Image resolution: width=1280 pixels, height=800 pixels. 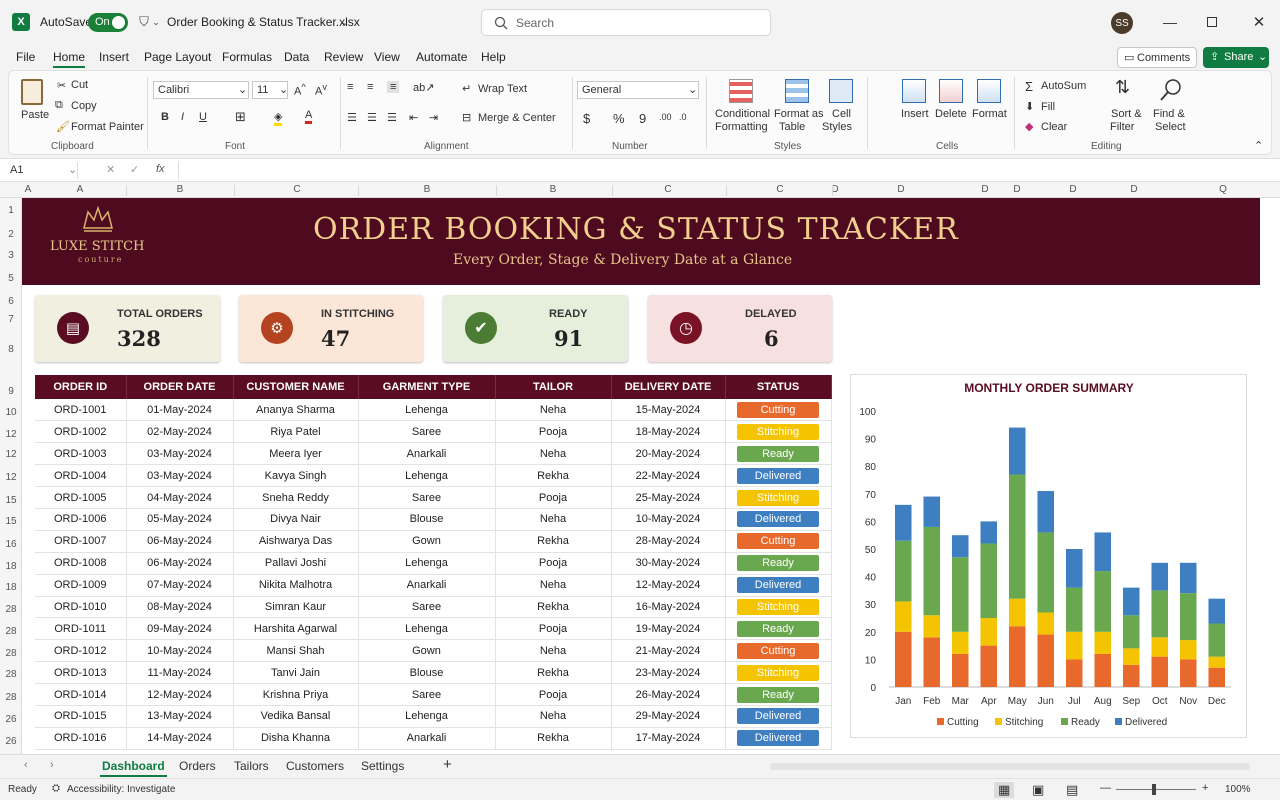 What do you see at coordinates (11, 412) in the screenshot?
I see `row-header: 10` at bounding box center [11, 412].